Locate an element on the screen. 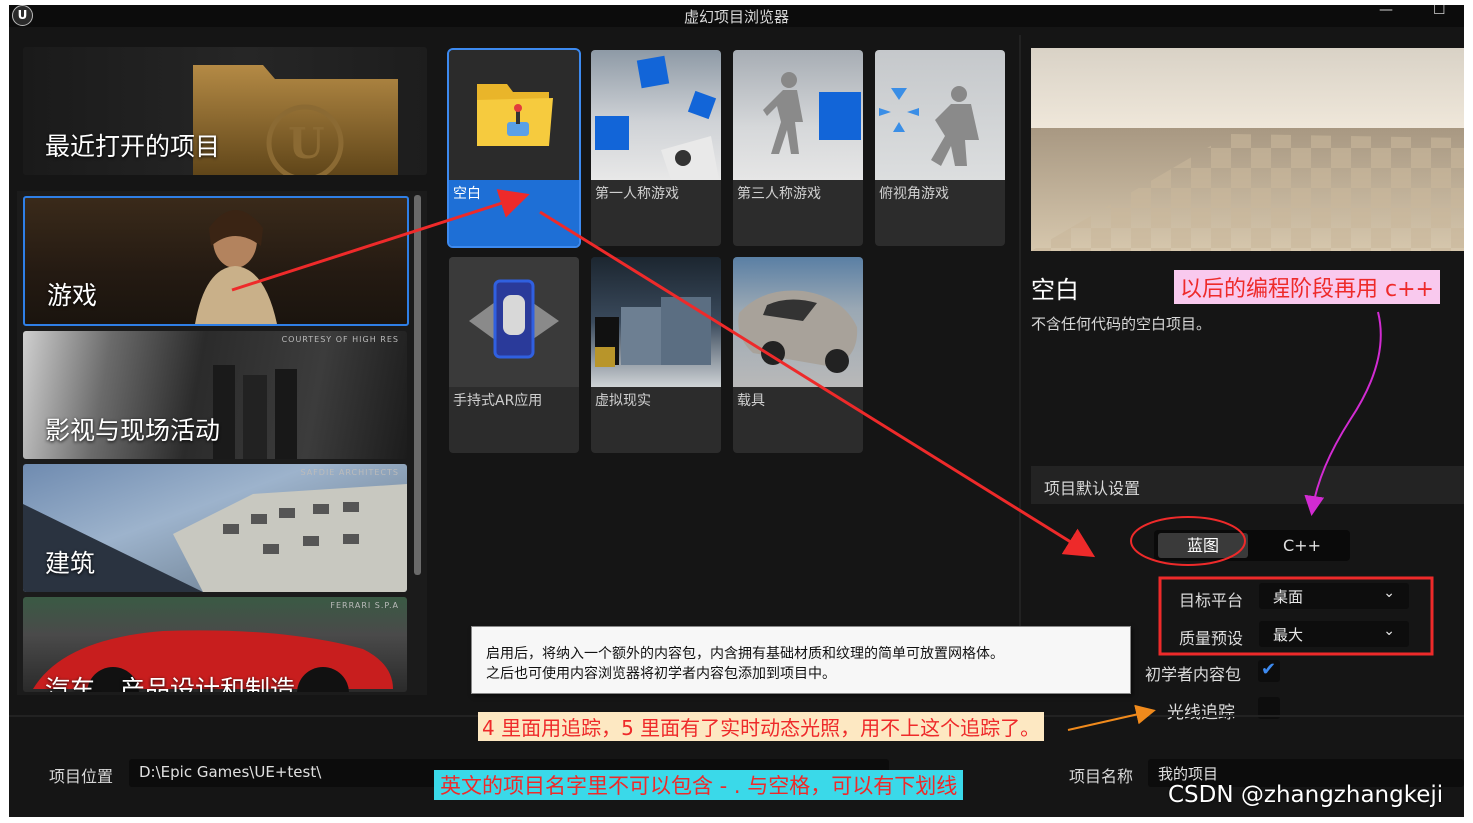  name-note: 英文的项目名字里不可以包含 - . 与空格，可以有下划线 is located at coordinates (699, 785).